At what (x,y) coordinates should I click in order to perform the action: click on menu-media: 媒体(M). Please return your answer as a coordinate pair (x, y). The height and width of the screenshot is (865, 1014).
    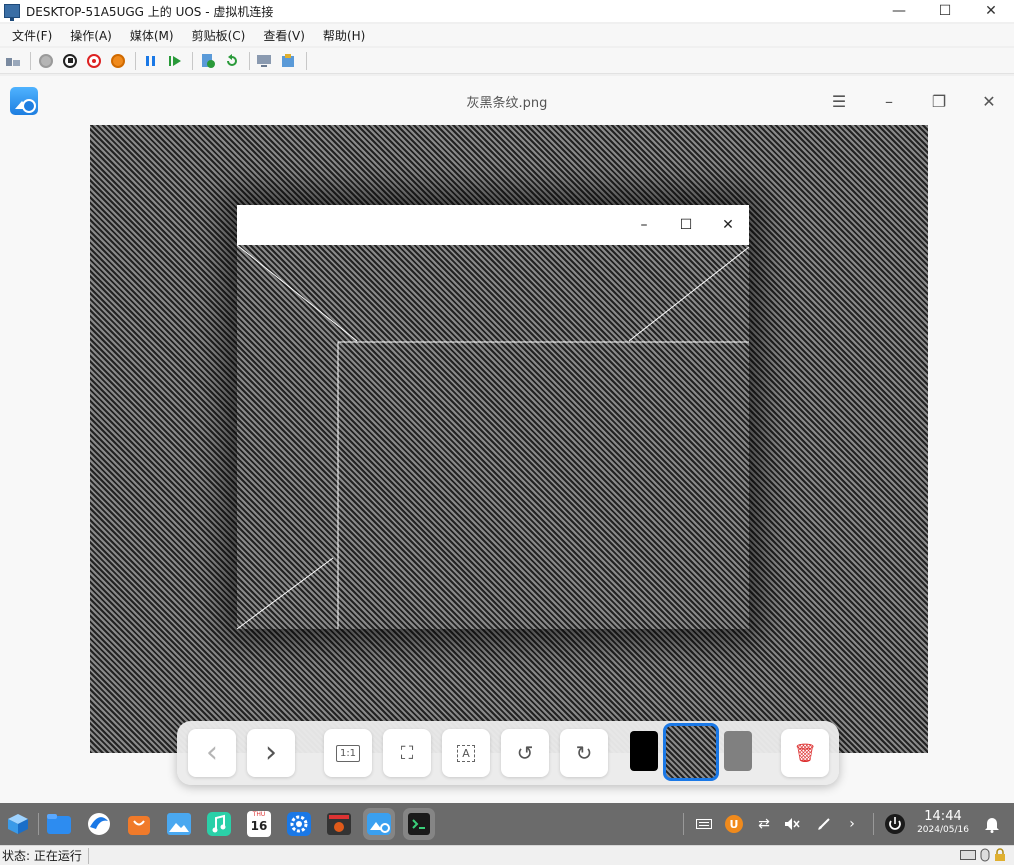
    Looking at the image, I should click on (152, 35).